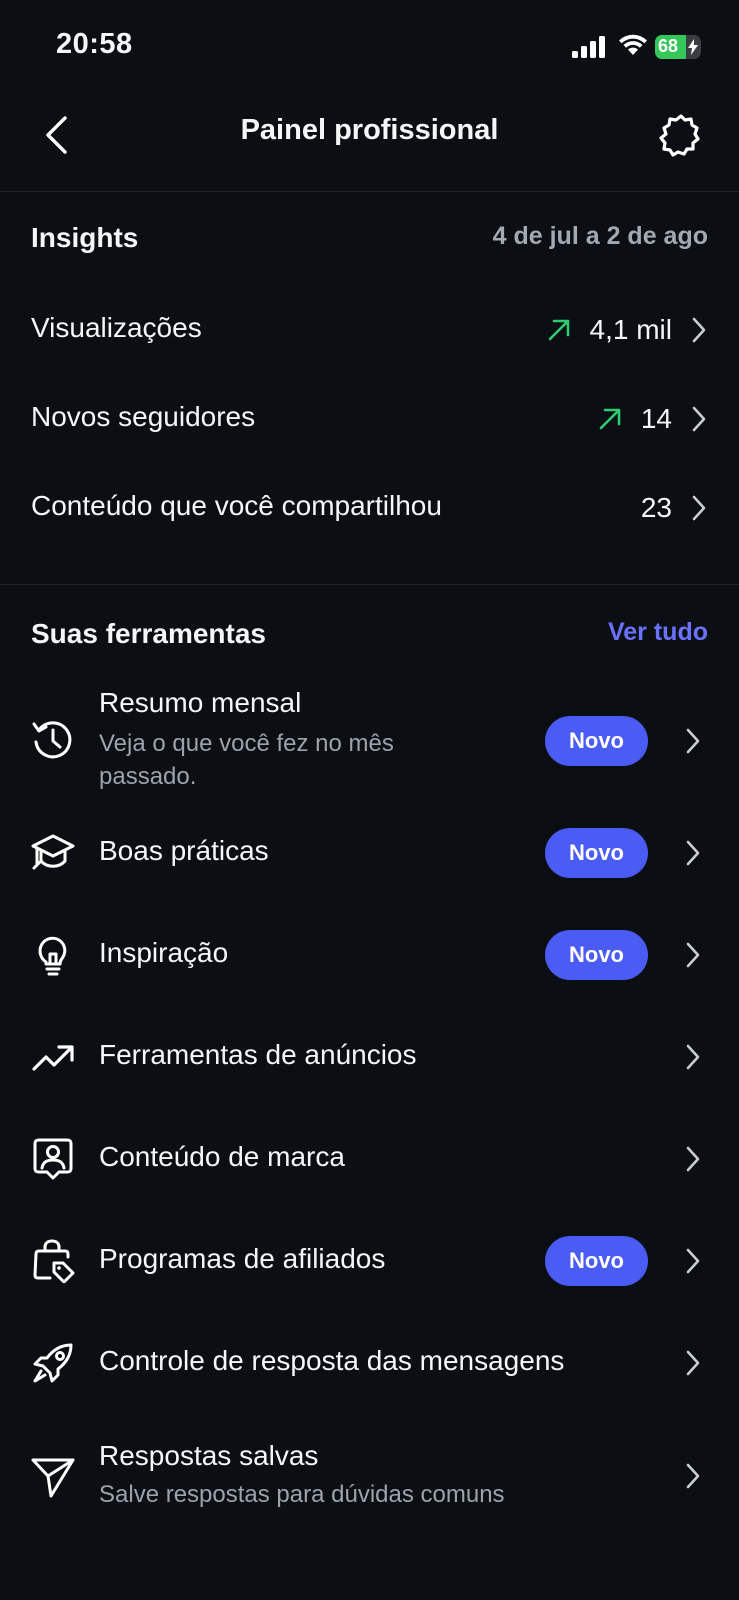 Image resolution: width=739 pixels, height=1600 pixels. Describe the element at coordinates (369, 242) in the screenshot. I see `insights-header: Insights 4 de jul a 2 de ago` at that location.